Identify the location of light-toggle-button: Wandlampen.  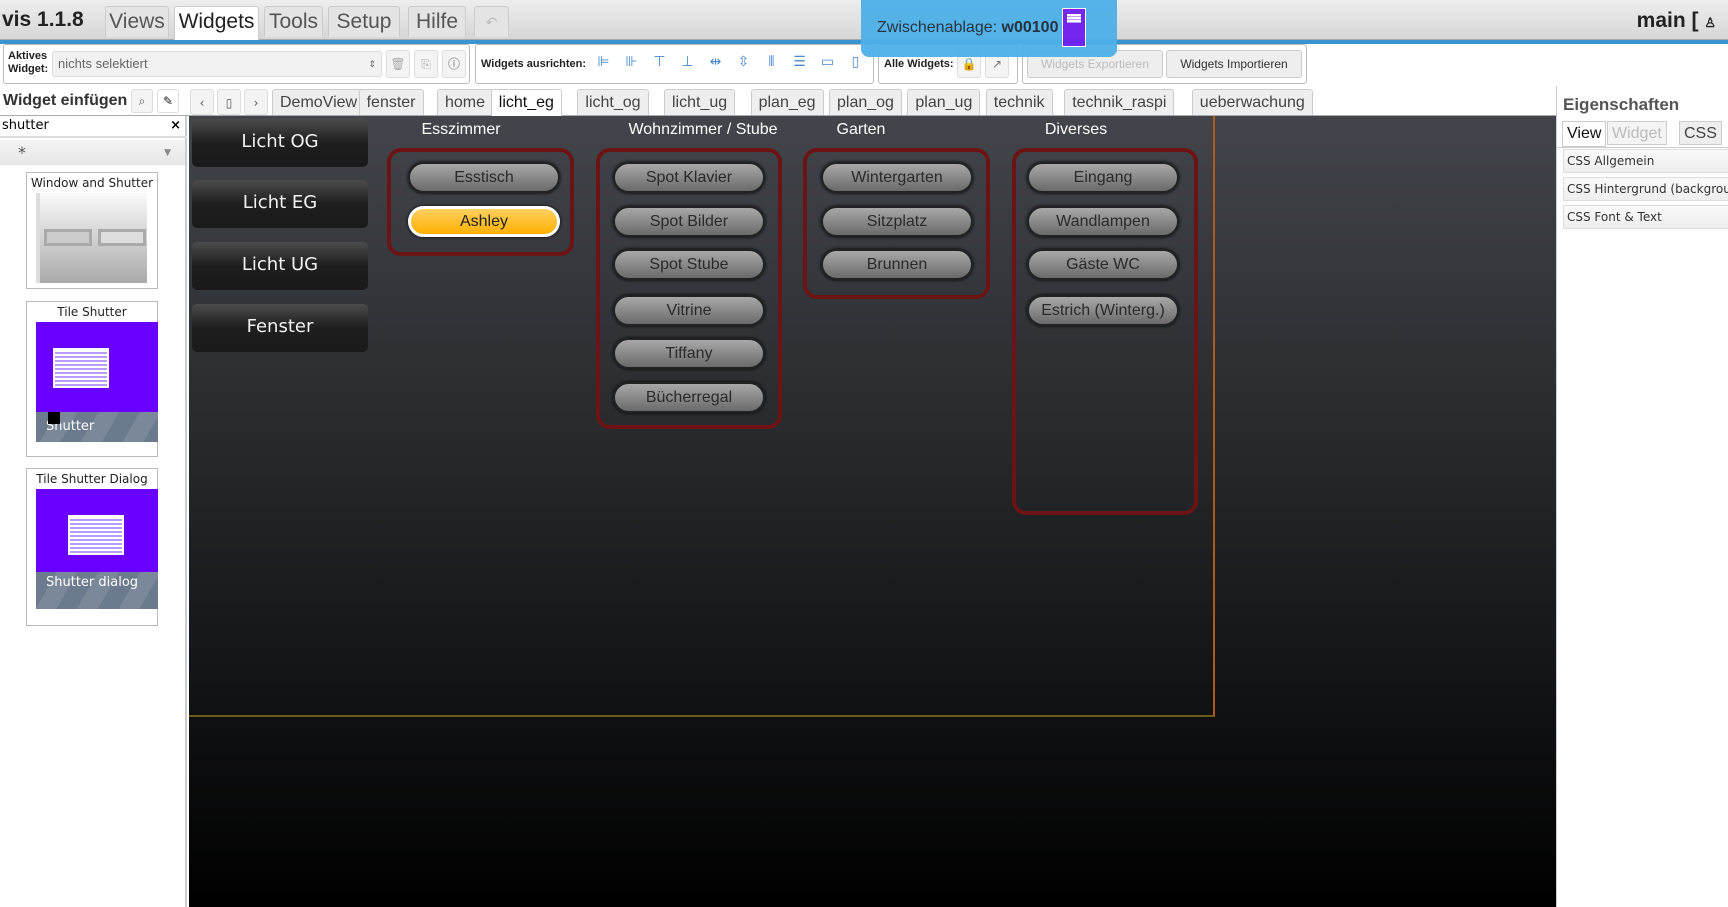
(1103, 221).